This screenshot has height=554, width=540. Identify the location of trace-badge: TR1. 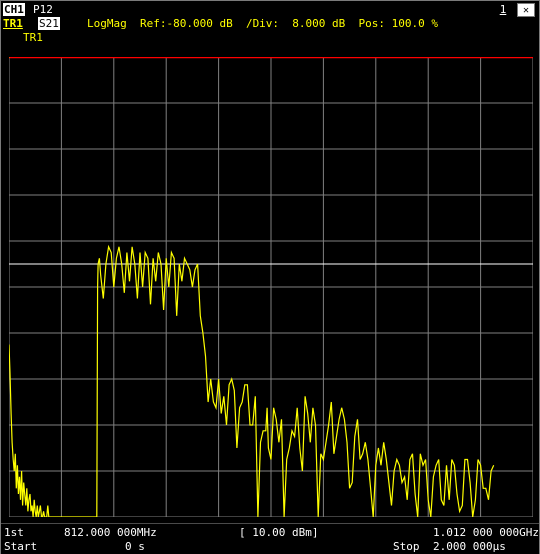
(13, 23).